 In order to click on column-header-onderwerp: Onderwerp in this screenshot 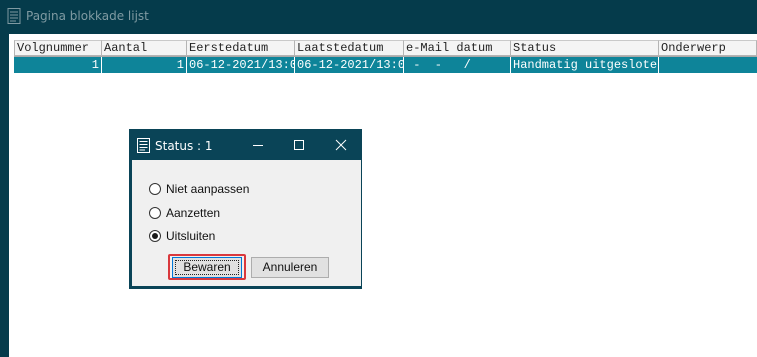, I will do `click(707, 48)`.